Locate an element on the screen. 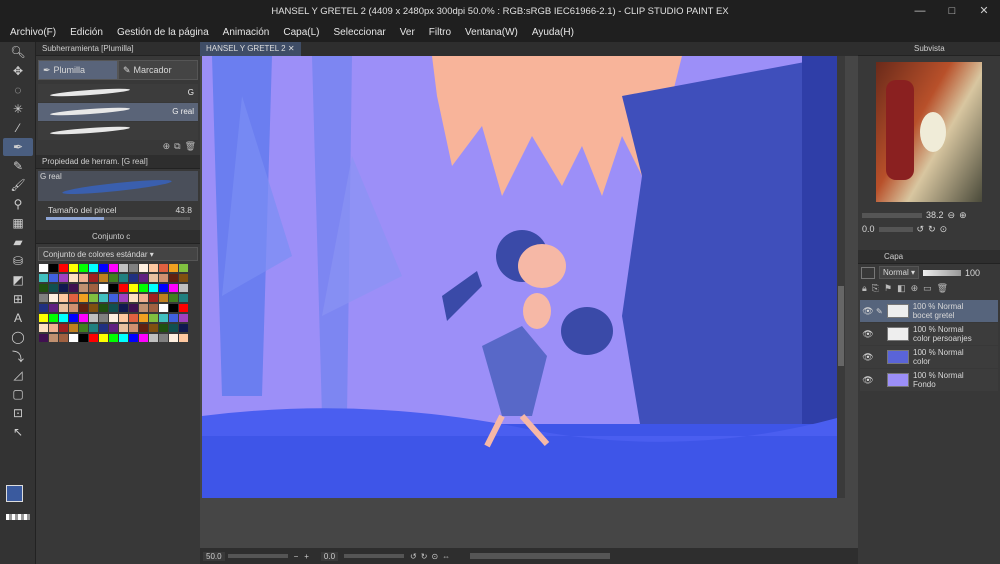  close-button: ✕ is located at coordinates (984, 11).